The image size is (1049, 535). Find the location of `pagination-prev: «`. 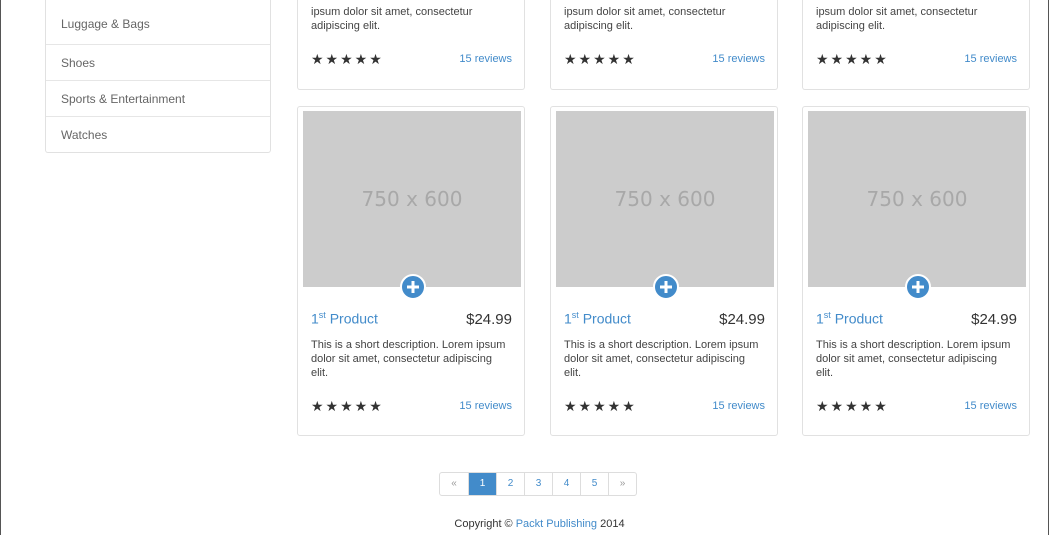

pagination-prev: « is located at coordinates (454, 484).